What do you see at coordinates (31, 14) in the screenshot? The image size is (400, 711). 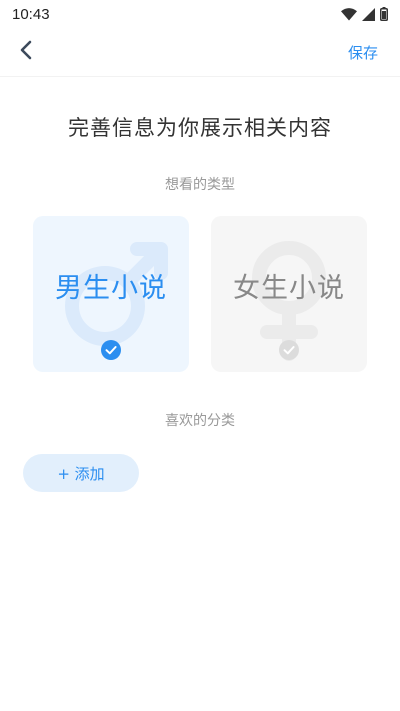 I see `status-time: 10:43` at bounding box center [31, 14].